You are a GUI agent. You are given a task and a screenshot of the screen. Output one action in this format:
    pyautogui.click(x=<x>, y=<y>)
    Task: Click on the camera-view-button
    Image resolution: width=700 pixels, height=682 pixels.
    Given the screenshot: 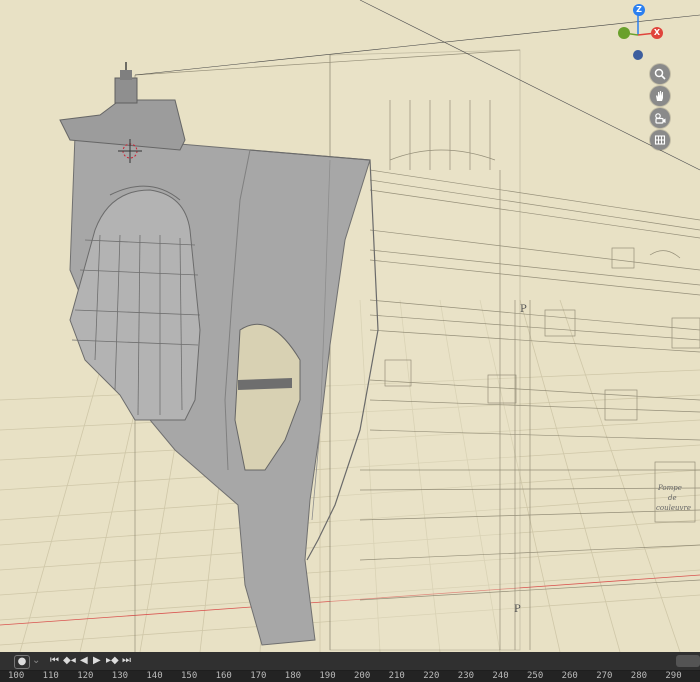 What is the action you would take?
    pyautogui.click(x=660, y=118)
    